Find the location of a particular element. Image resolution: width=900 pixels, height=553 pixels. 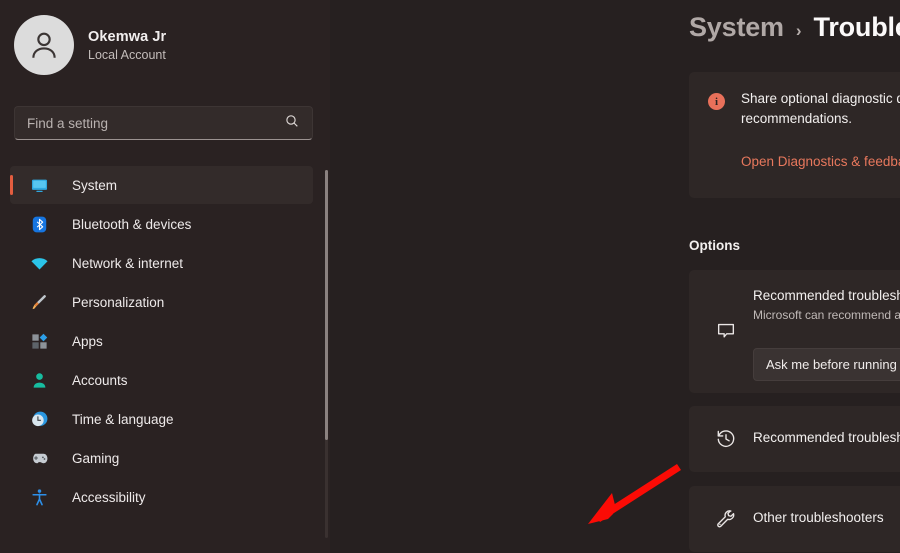

recommended-troubleshooter-dropdown: Ask me before running is located at coordinates (826, 364).